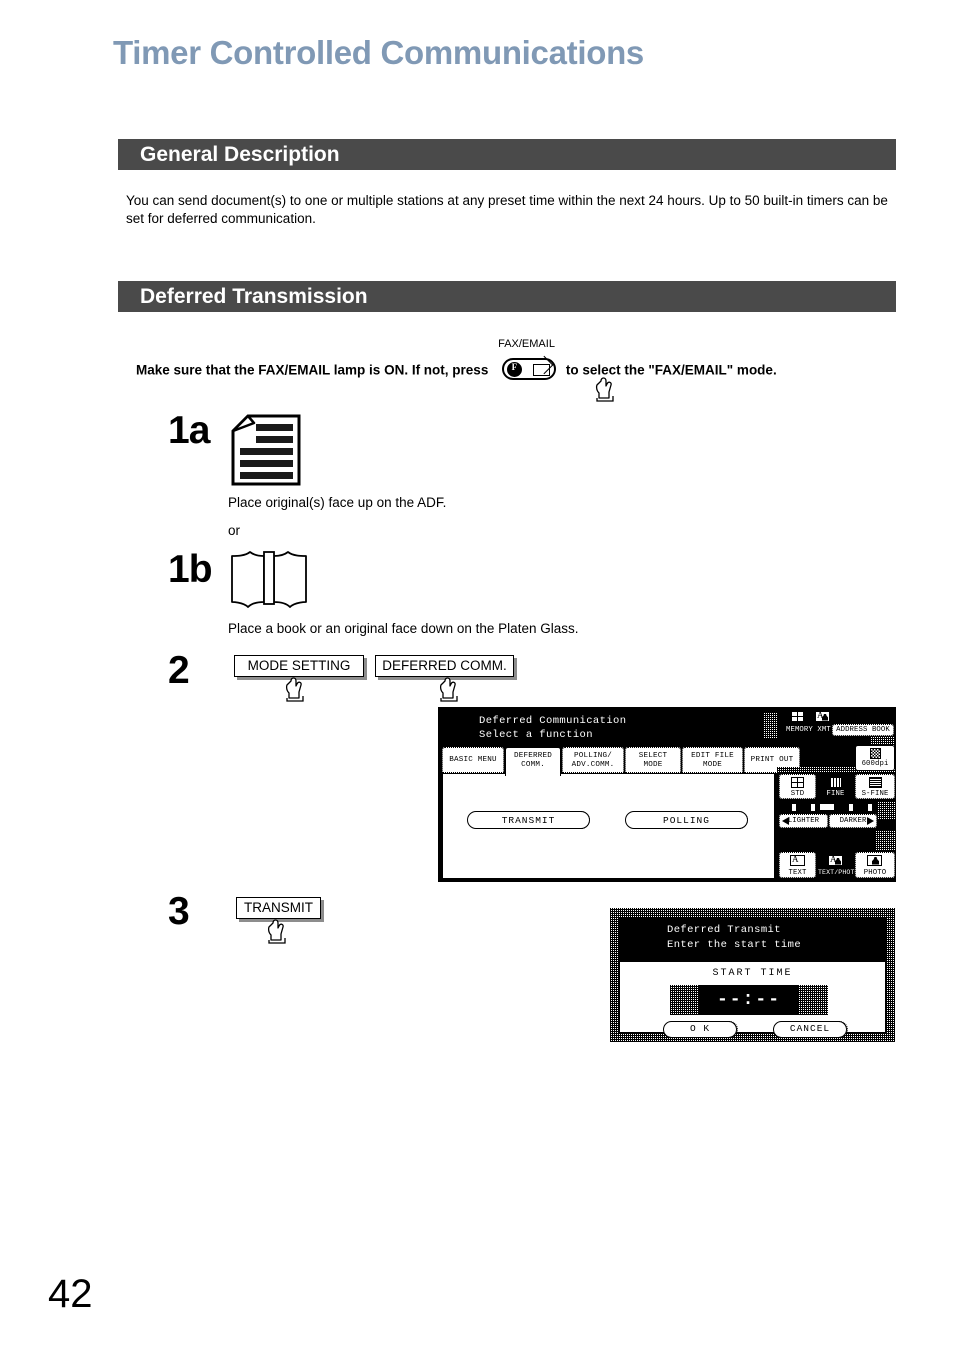  Describe the element at coordinates (269, 579) in the screenshot. I see `open-book-icon` at that location.